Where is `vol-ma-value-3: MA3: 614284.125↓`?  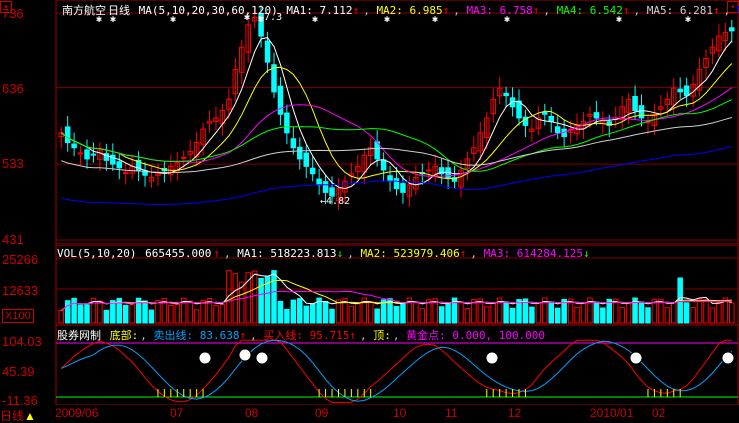
vol-ma-value-3: MA3: 614284.125↓ is located at coordinates (536, 253).